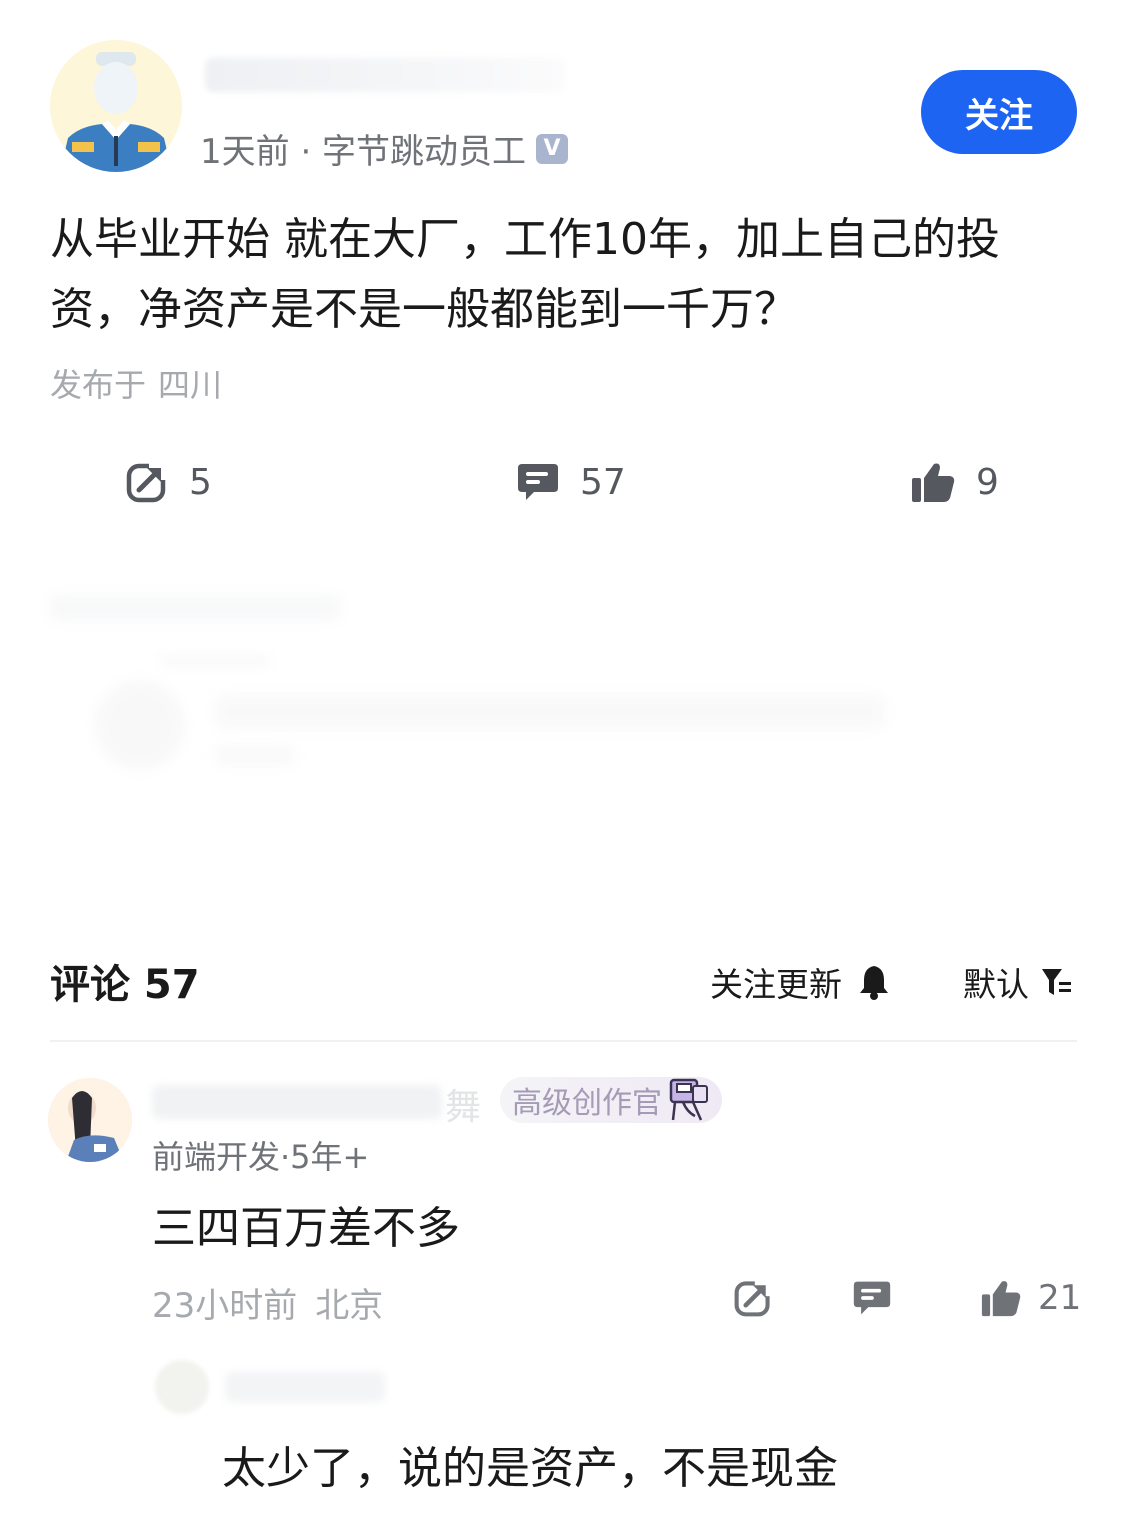  I want to click on published-location: 发布于 四川, so click(142, 383).